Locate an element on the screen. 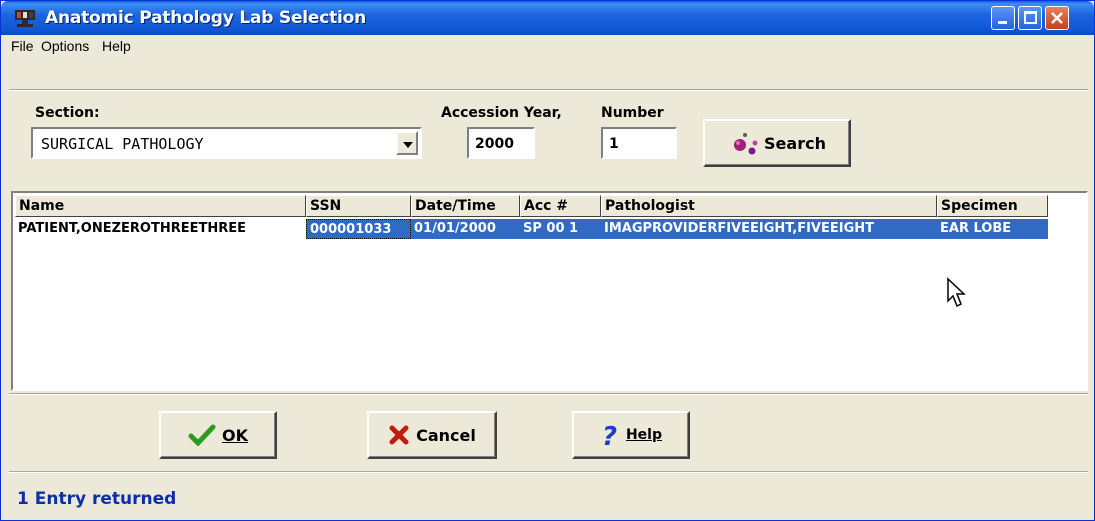 Image resolution: width=1095 pixels, height=521 pixels. window-title: Anatomic Pathology Lab Selection is located at coordinates (206, 18).